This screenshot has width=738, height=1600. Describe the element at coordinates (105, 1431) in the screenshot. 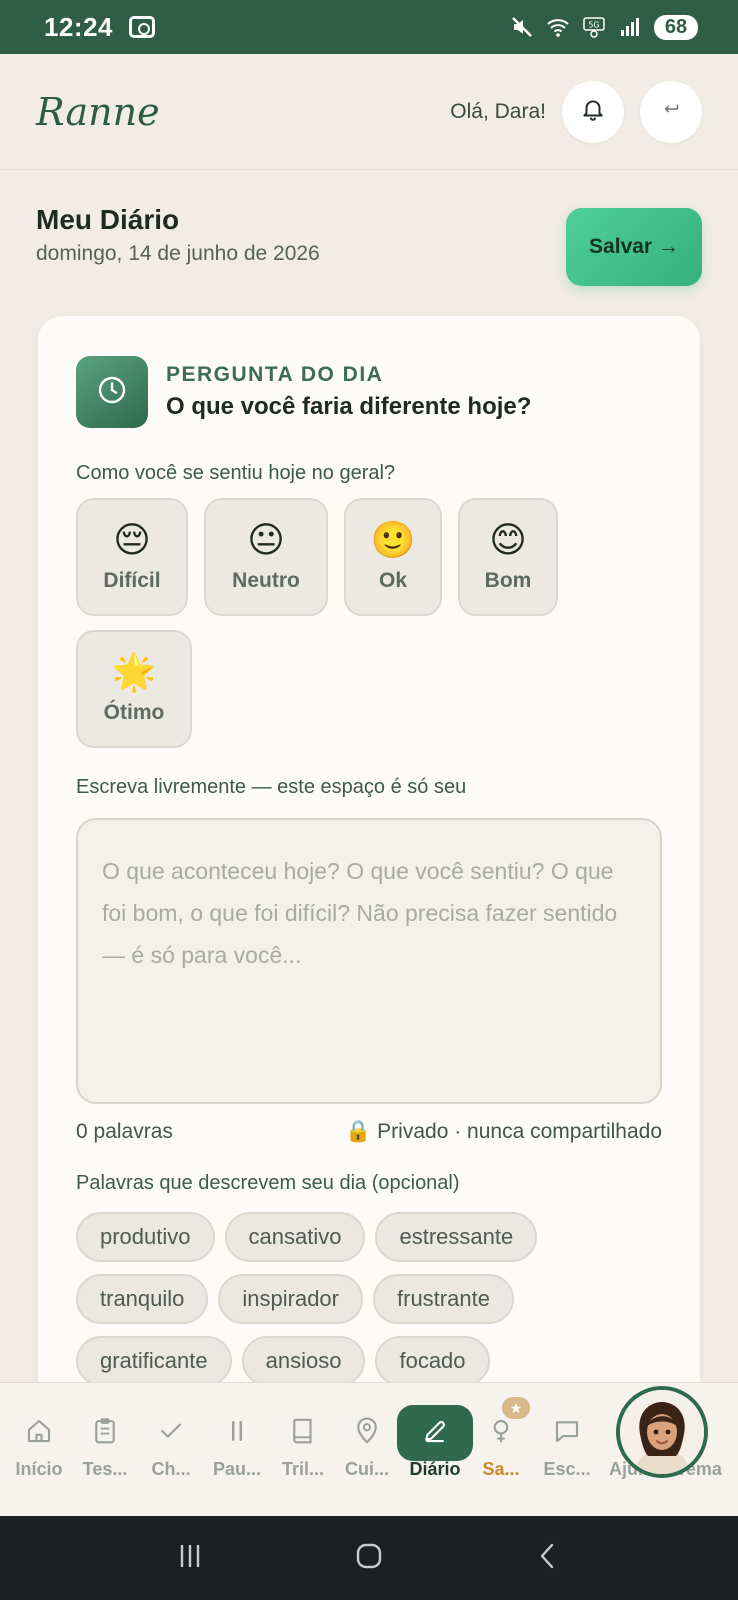

I see `clipboard-icon` at that location.